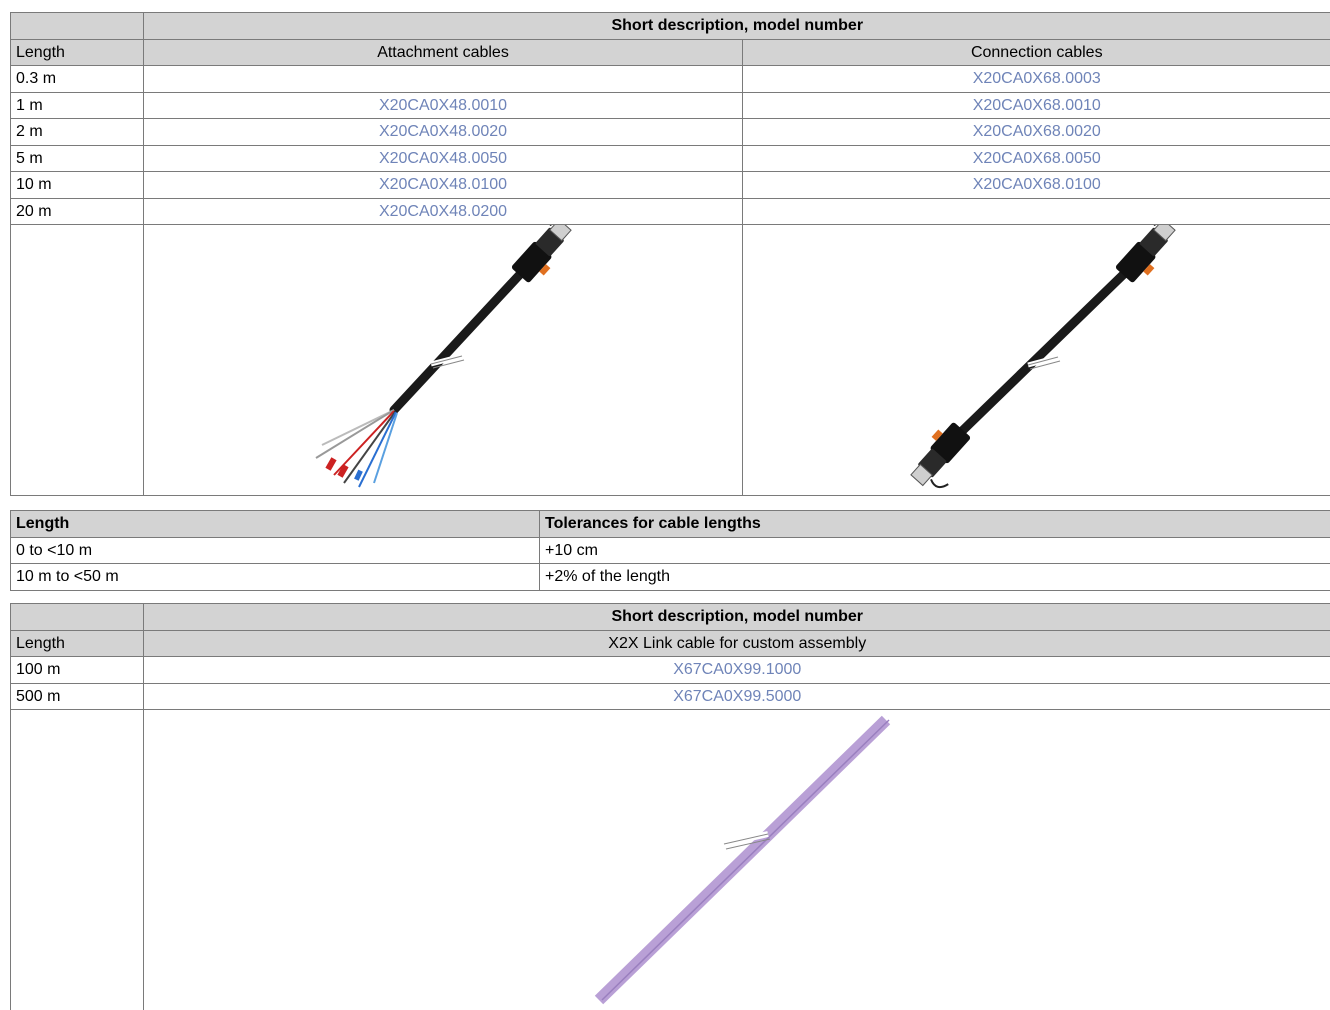  Describe the element at coordinates (1036, 52) in the screenshot. I see `column-header-connection: Connection cables` at that location.